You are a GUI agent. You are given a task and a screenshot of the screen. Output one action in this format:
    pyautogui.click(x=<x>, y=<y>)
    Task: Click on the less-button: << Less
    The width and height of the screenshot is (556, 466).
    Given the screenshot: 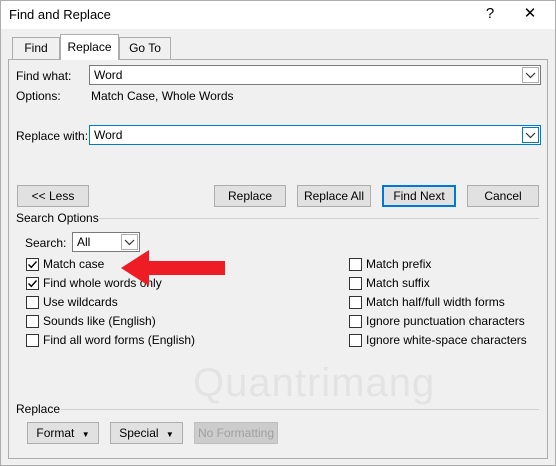 What is the action you would take?
    pyautogui.click(x=53, y=196)
    